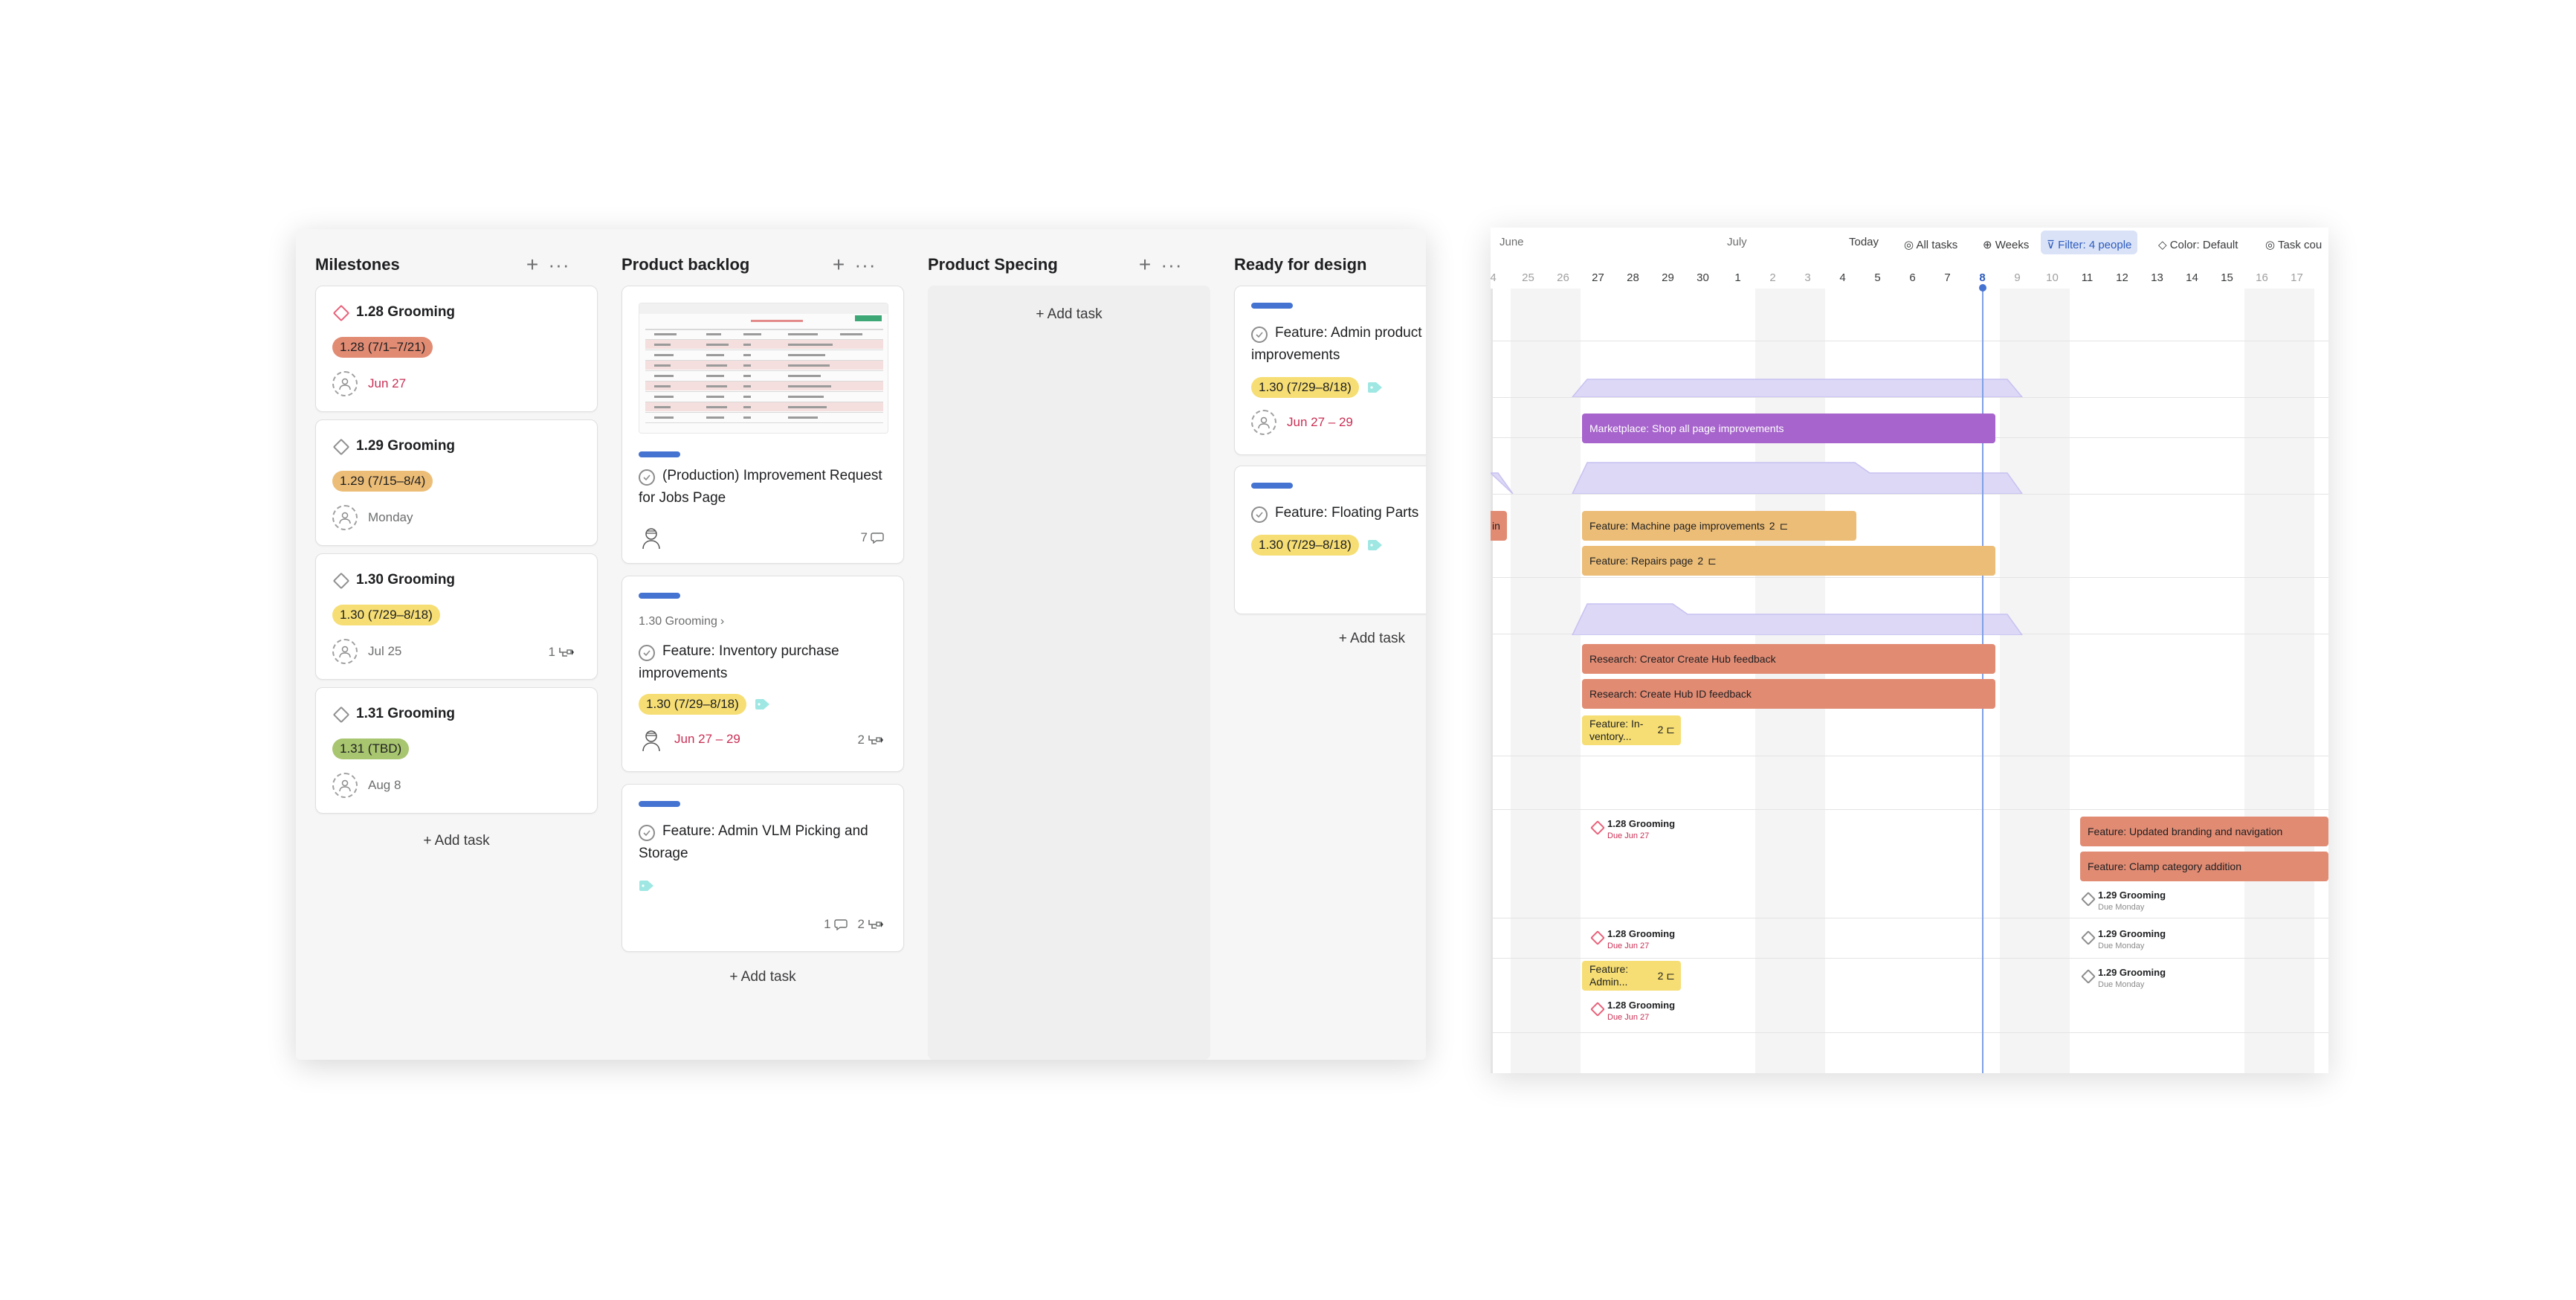 The height and width of the screenshot is (1300, 2576). What do you see at coordinates (836, 925) in the screenshot?
I see `comment-count: 1` at bounding box center [836, 925].